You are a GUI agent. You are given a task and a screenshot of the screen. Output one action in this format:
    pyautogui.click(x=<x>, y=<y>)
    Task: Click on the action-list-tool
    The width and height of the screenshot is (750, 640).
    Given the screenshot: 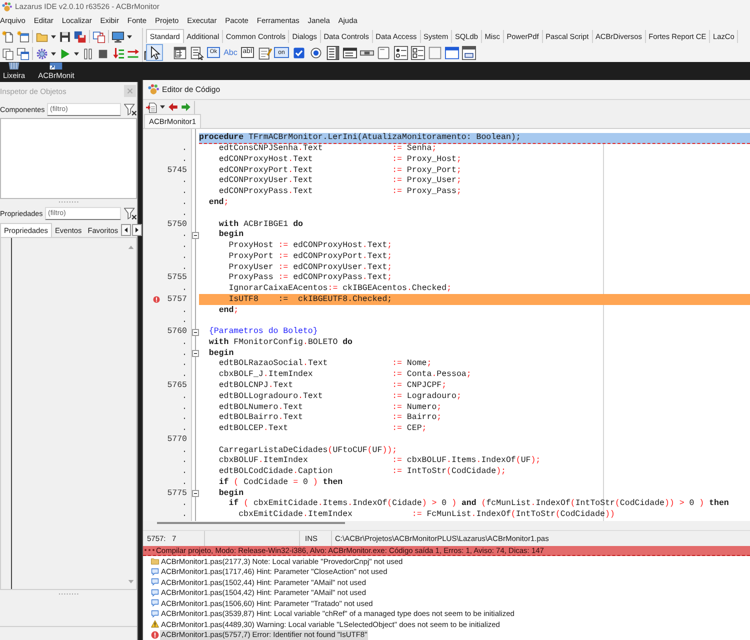 What is the action you would take?
    pyautogui.click(x=468, y=52)
    